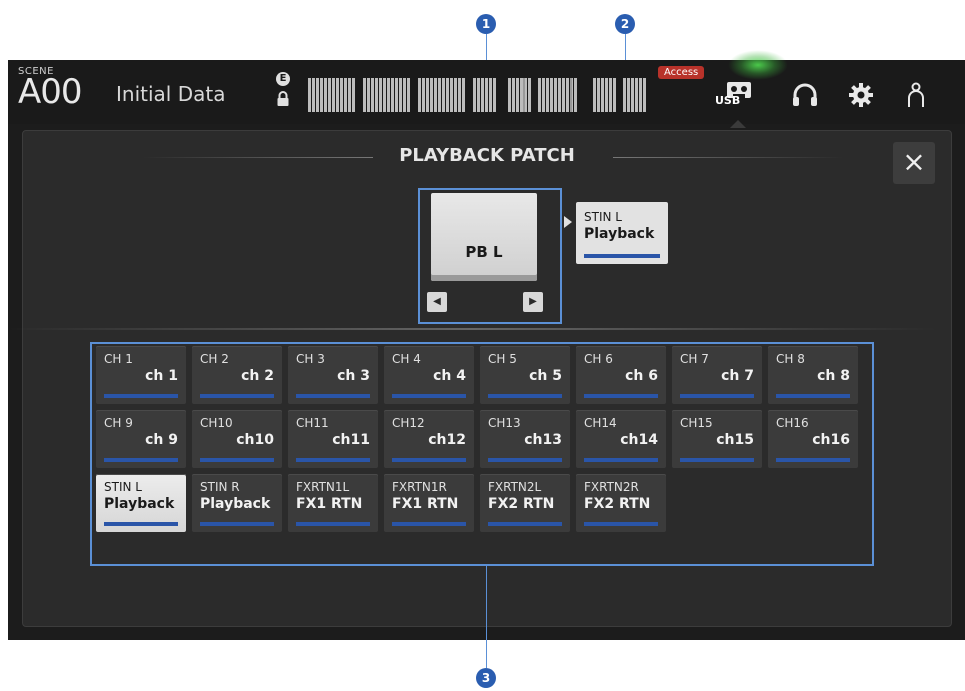 The image size is (965, 691). I want to click on next-source-button: ▶, so click(533, 302).